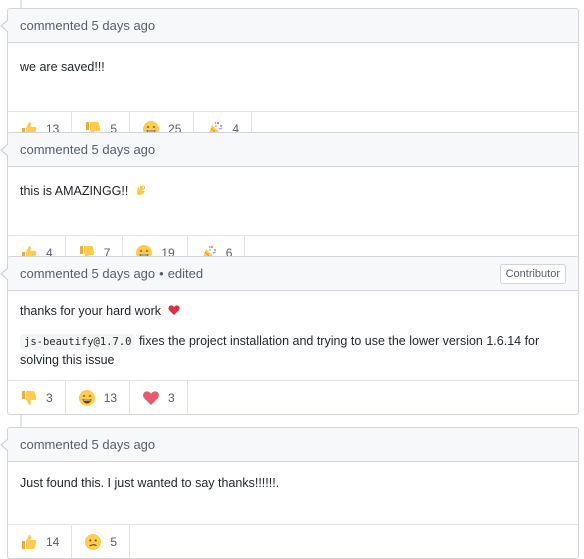  I want to click on reactions-bar: 3 13 3, so click(293, 397).